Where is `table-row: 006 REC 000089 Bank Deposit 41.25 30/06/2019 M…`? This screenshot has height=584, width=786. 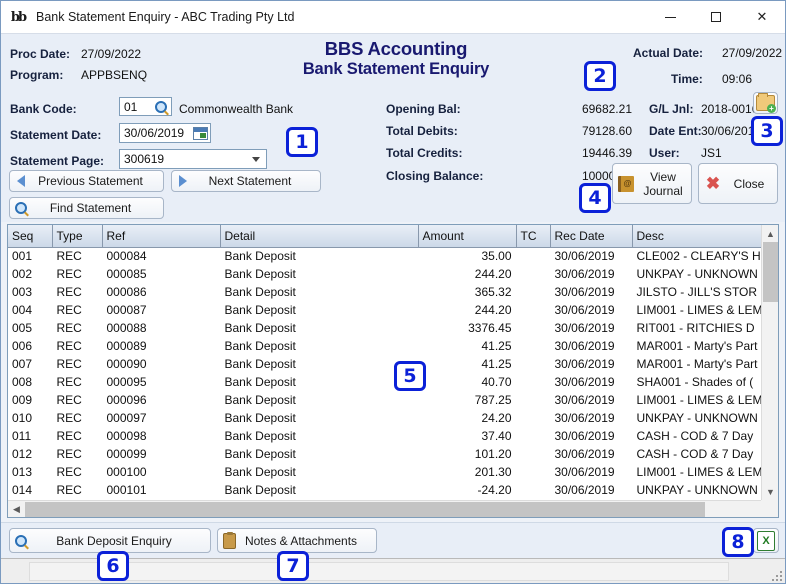 table-row: 006 REC 000089 Bank Deposit 41.25 30/06/2019 M… is located at coordinates (384, 346).